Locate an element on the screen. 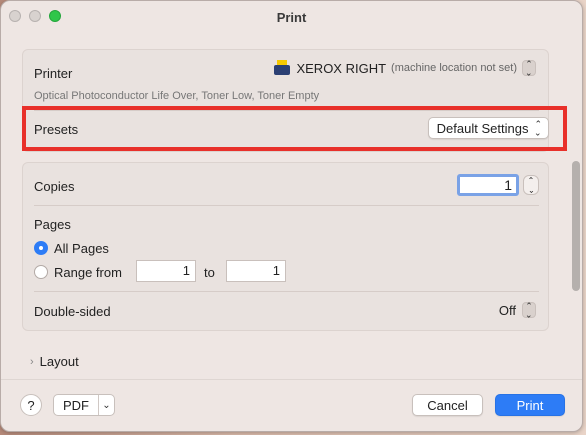 The image size is (586, 435). all-pages-label: All Pages is located at coordinates (81, 248).